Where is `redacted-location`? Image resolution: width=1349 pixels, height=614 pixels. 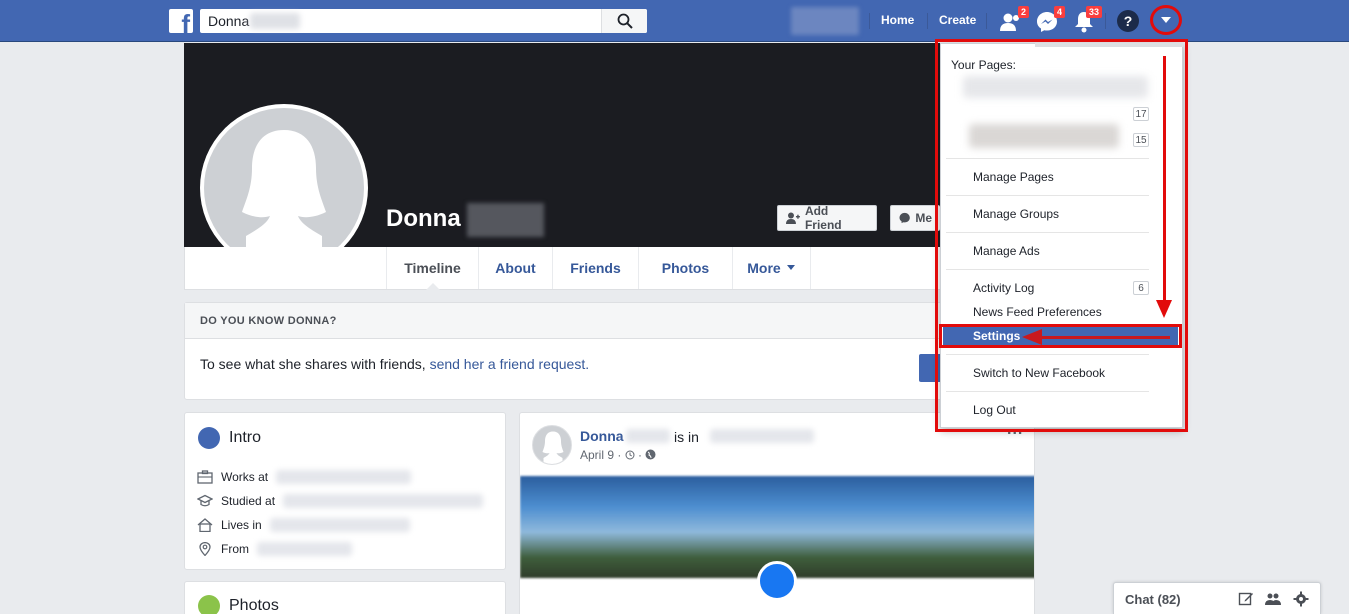 redacted-location is located at coordinates (762, 436).